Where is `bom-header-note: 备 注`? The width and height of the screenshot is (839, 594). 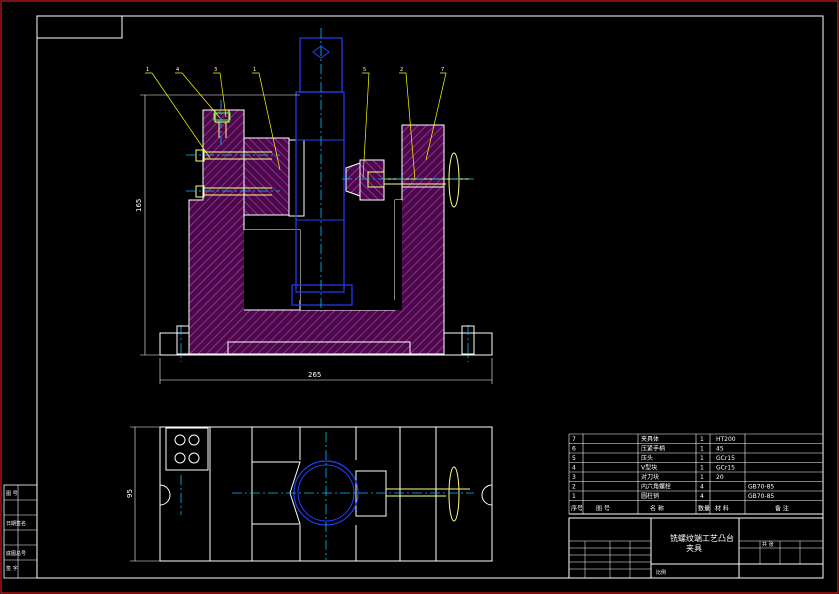
bom-header-note: 备 注 is located at coordinates (782, 509).